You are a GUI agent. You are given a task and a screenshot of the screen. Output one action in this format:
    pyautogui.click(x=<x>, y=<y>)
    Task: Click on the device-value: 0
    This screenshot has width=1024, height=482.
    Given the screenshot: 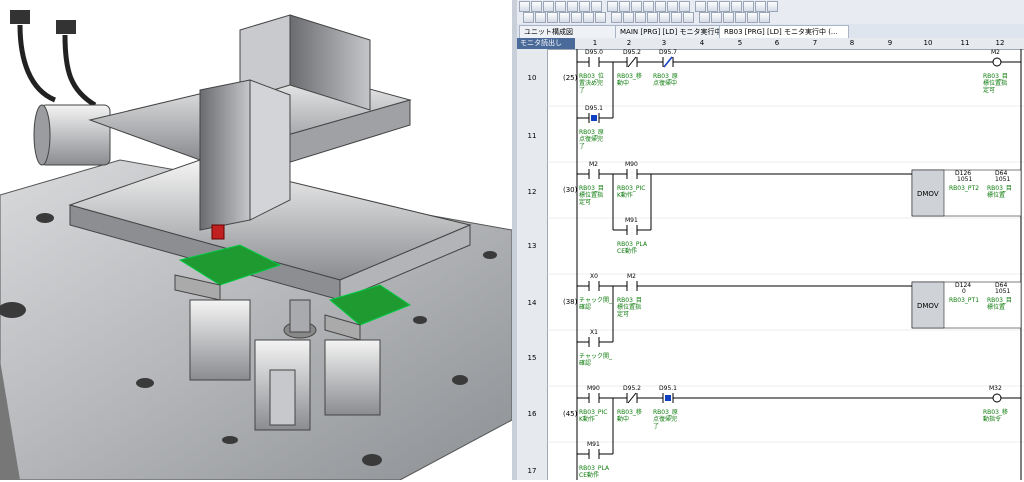 What is the action you would take?
    pyautogui.click(x=964, y=291)
    